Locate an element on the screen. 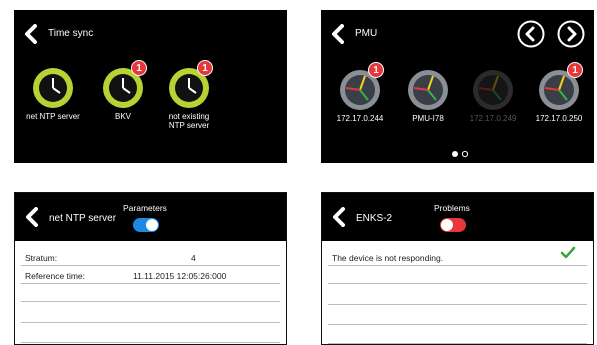  param-key: Stratum: is located at coordinates (41, 258).